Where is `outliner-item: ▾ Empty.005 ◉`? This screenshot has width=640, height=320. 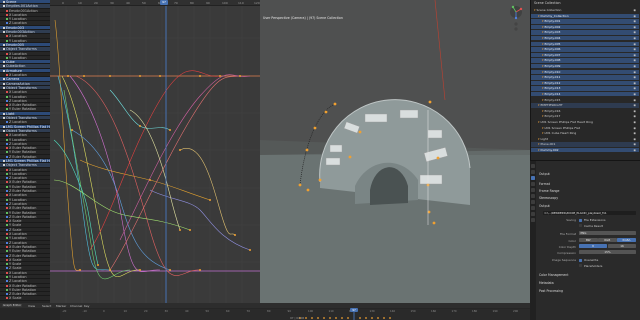 outliner-item: ▾ Empty.005 ◉ is located at coordinates (585, 43).